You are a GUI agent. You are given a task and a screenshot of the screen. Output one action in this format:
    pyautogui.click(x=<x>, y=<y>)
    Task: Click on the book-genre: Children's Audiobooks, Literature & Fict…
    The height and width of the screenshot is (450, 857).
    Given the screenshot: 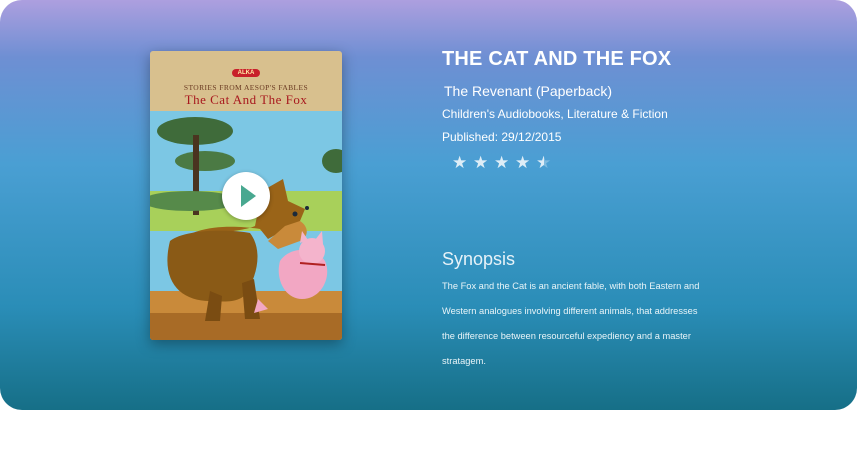 What is the action you would take?
    pyautogui.click(x=555, y=114)
    